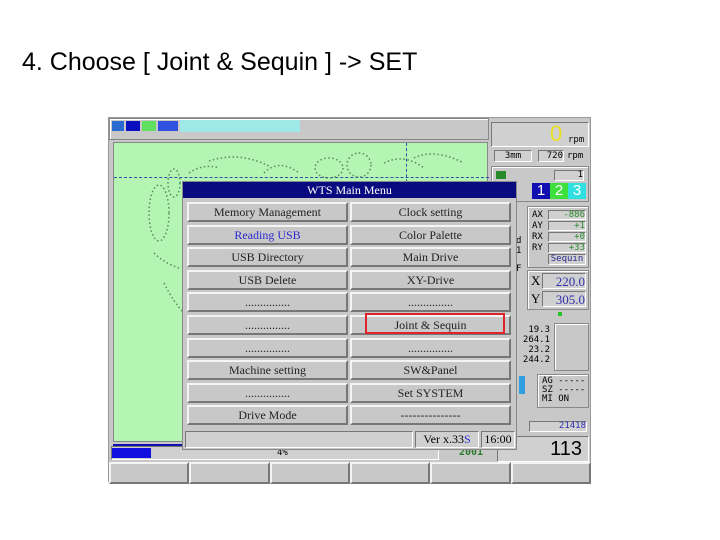 This screenshot has width=720, height=540. Describe the element at coordinates (299, 439) in the screenshot. I see `menu-status-field` at that location.